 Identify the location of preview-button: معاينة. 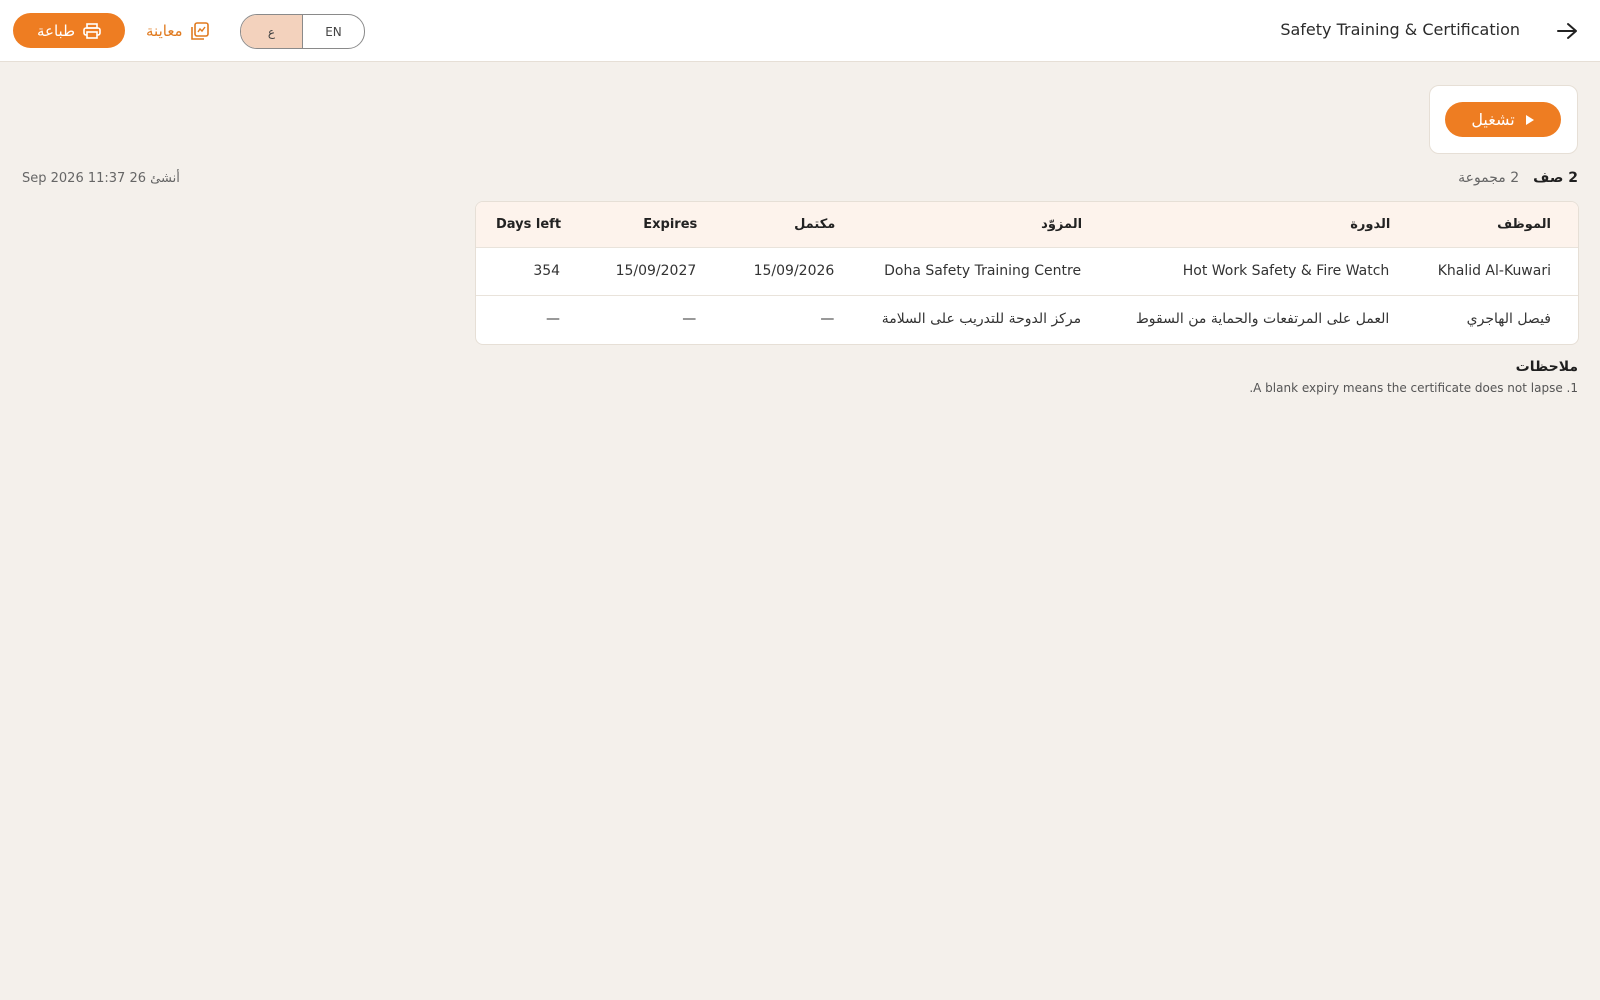
(177, 31).